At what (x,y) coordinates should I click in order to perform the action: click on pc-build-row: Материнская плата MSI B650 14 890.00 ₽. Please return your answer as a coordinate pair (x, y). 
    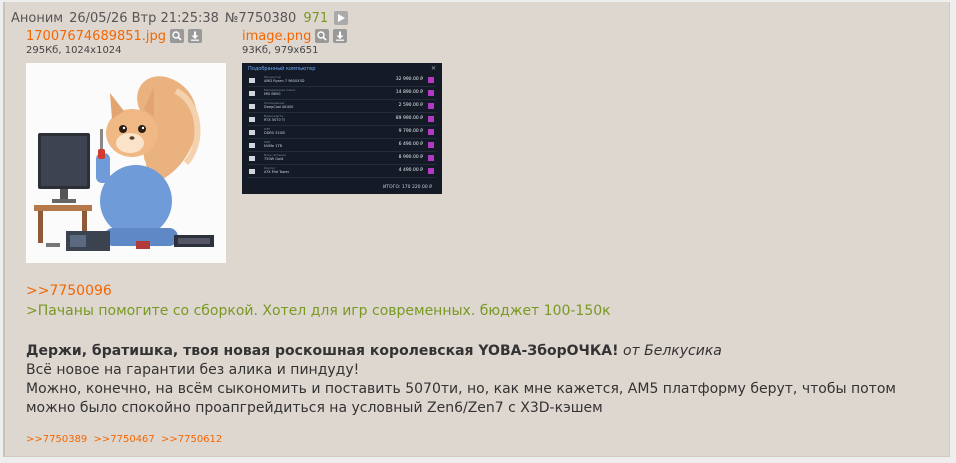
    Looking at the image, I should click on (342, 94).